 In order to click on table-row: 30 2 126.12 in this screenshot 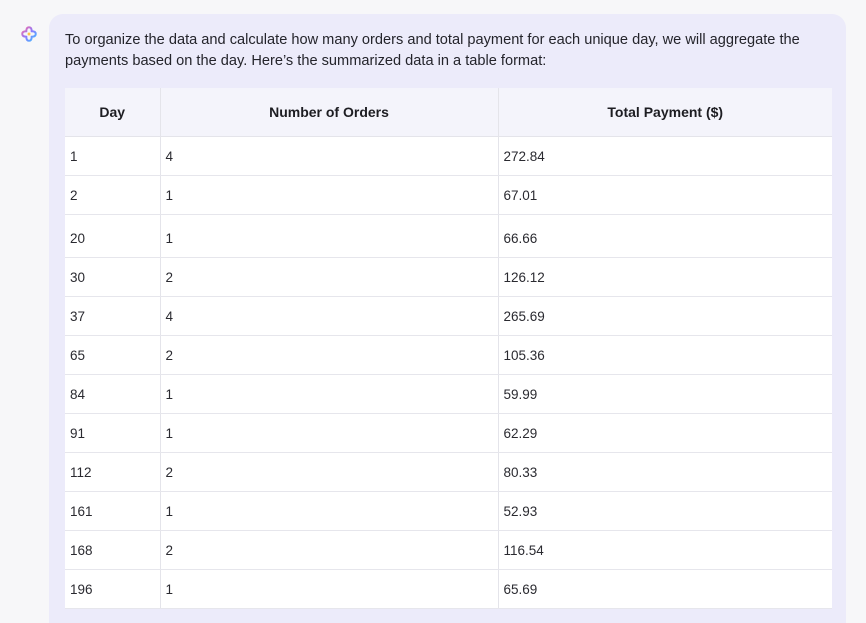, I will do `click(448, 277)`.